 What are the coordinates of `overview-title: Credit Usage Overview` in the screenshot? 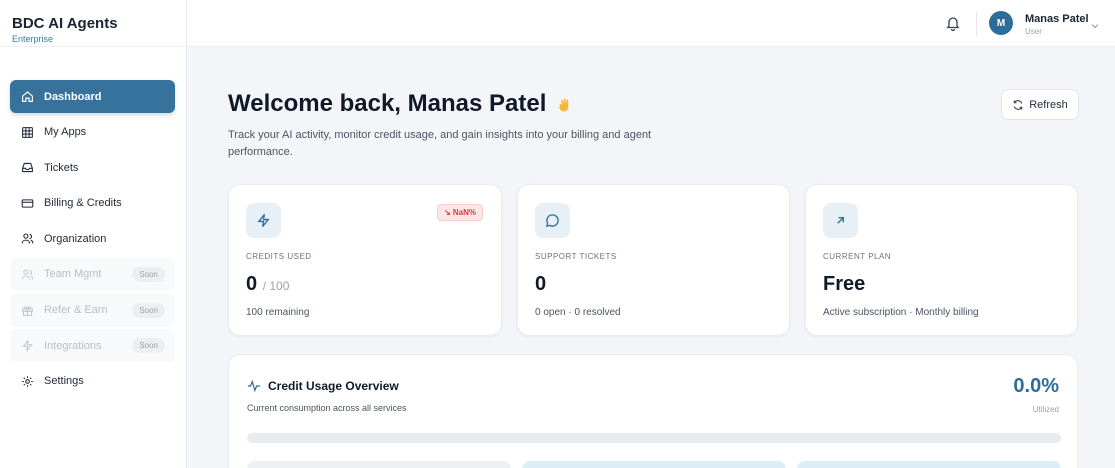 It's located at (323, 386).